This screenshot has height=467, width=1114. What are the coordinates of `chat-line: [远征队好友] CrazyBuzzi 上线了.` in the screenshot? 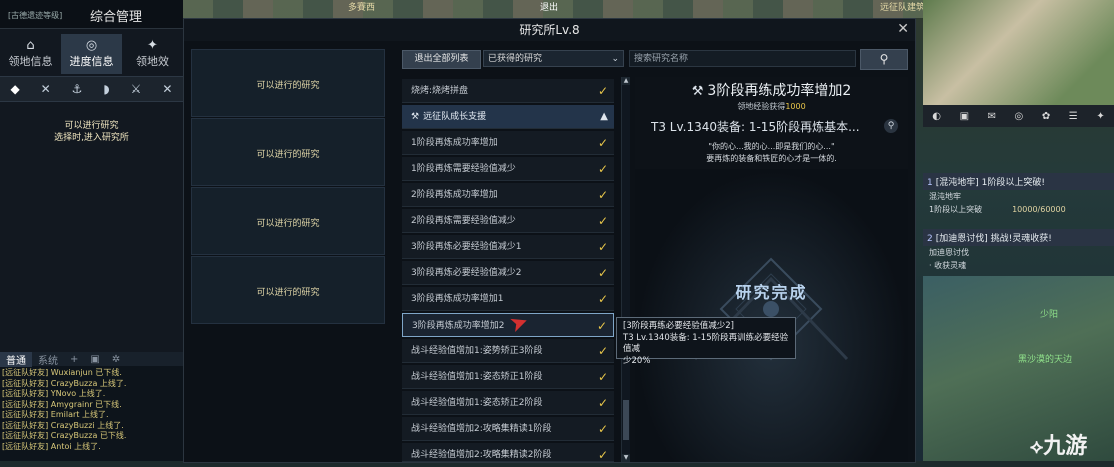 It's located at (63, 425).